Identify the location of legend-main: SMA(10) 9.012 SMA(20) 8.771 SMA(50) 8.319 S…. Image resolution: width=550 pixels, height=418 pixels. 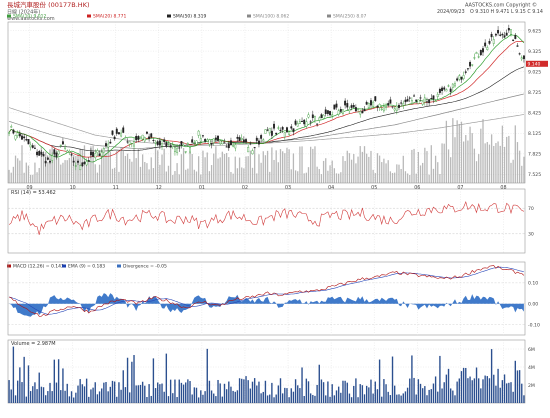
(187, 17).